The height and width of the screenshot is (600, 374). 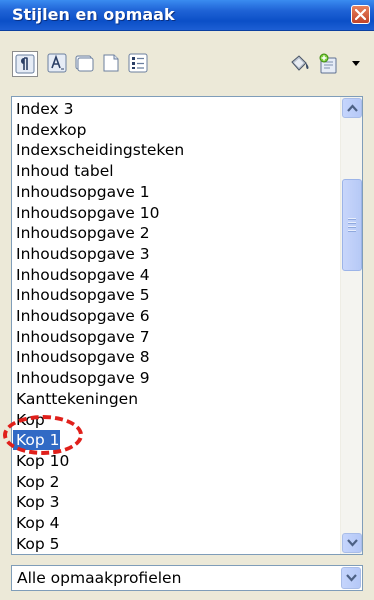 I want to click on scroll-down-button, so click(x=352, y=543).